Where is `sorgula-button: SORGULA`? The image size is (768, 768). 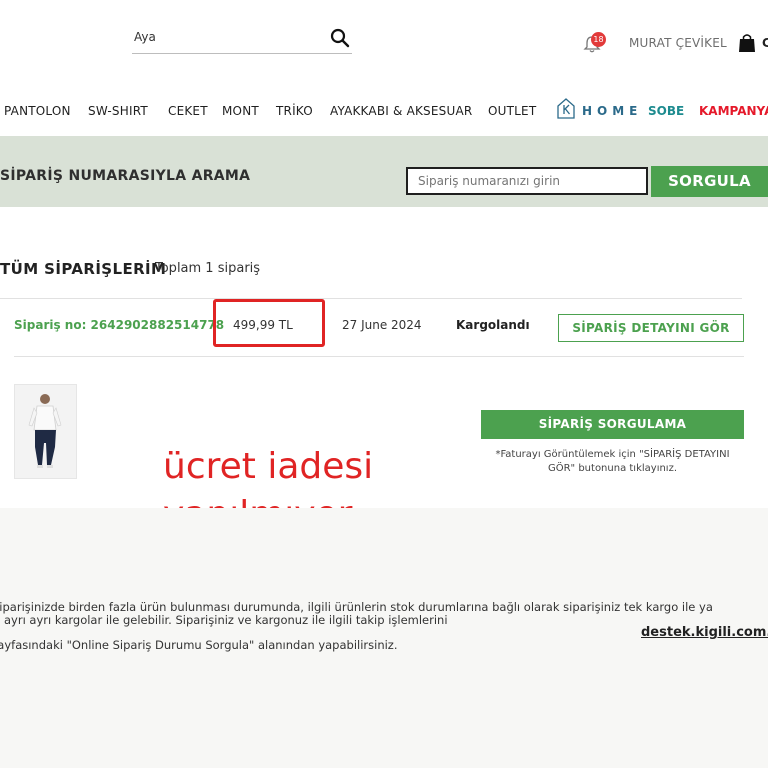
sorgula-button: SORGULA is located at coordinates (709, 181).